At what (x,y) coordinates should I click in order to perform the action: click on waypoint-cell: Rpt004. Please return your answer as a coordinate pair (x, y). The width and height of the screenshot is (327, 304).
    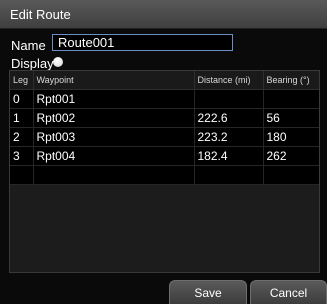
    Looking at the image, I should click on (114, 156).